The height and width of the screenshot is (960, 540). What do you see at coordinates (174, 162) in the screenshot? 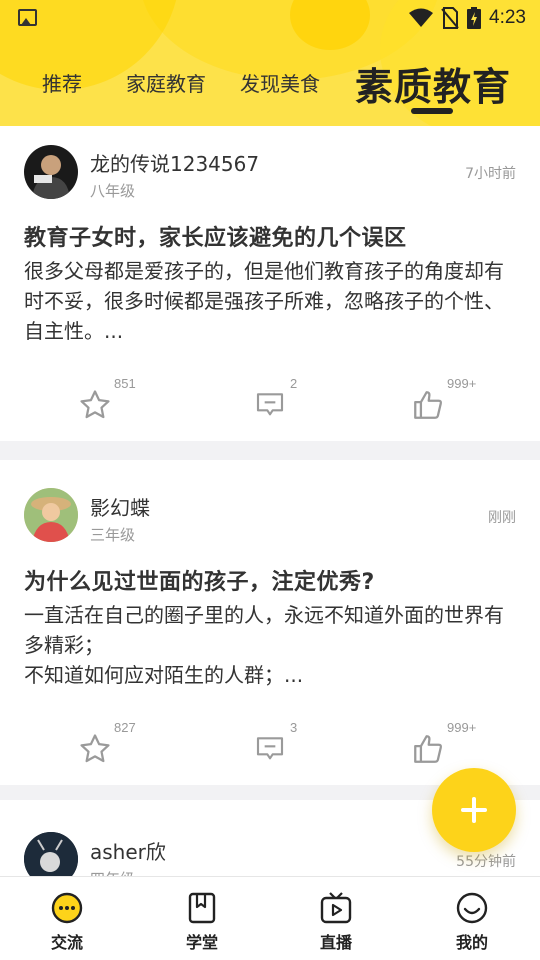
I see `username: 龙的传说1234567` at bounding box center [174, 162].